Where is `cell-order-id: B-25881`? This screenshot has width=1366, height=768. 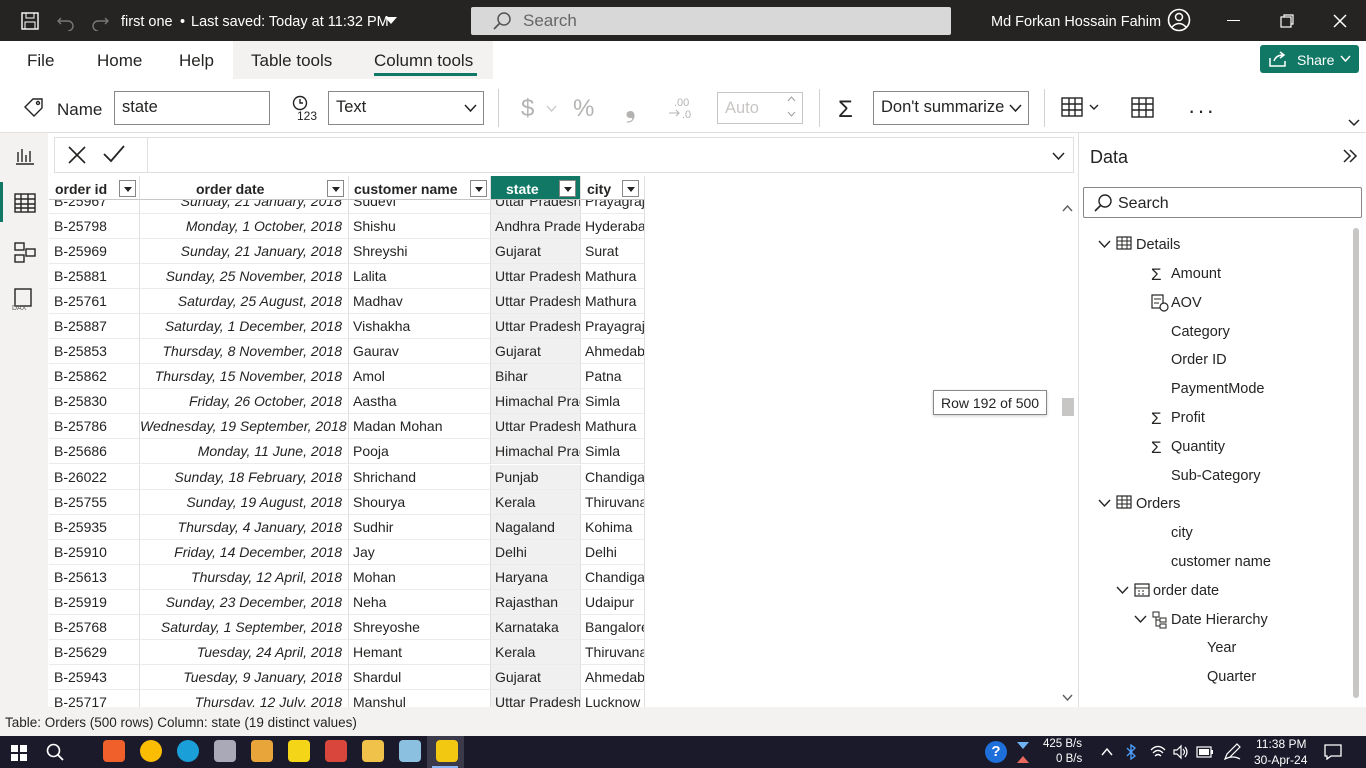 cell-order-id: B-25881 is located at coordinates (94, 277).